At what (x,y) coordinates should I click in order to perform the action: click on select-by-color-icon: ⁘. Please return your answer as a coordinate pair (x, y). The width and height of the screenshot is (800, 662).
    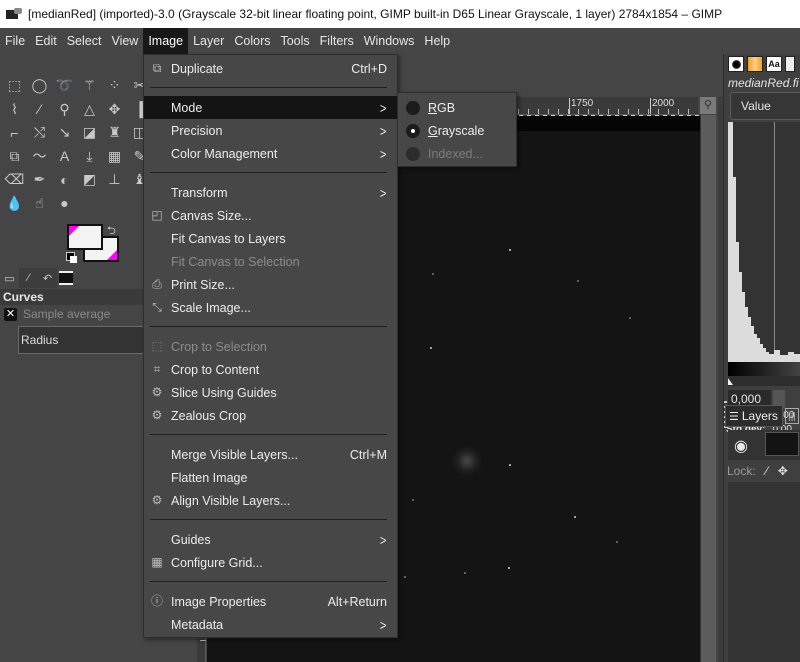
    Looking at the image, I should click on (114, 85).